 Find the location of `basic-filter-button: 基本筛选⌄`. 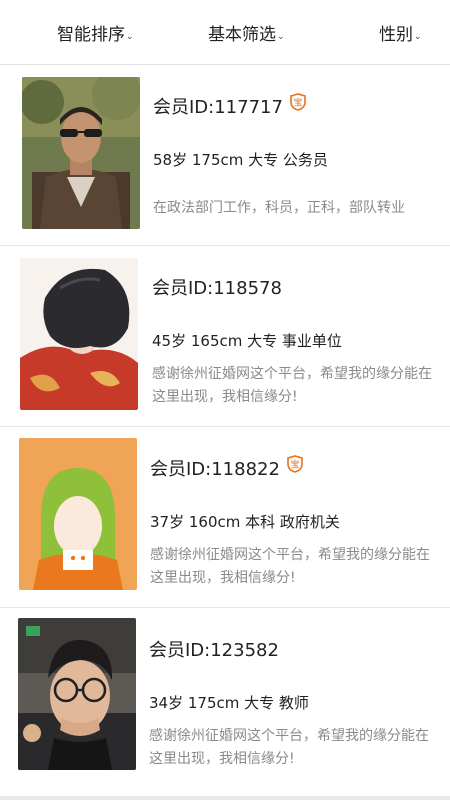

basic-filter-button: 基本筛选⌄ is located at coordinates (246, 32).